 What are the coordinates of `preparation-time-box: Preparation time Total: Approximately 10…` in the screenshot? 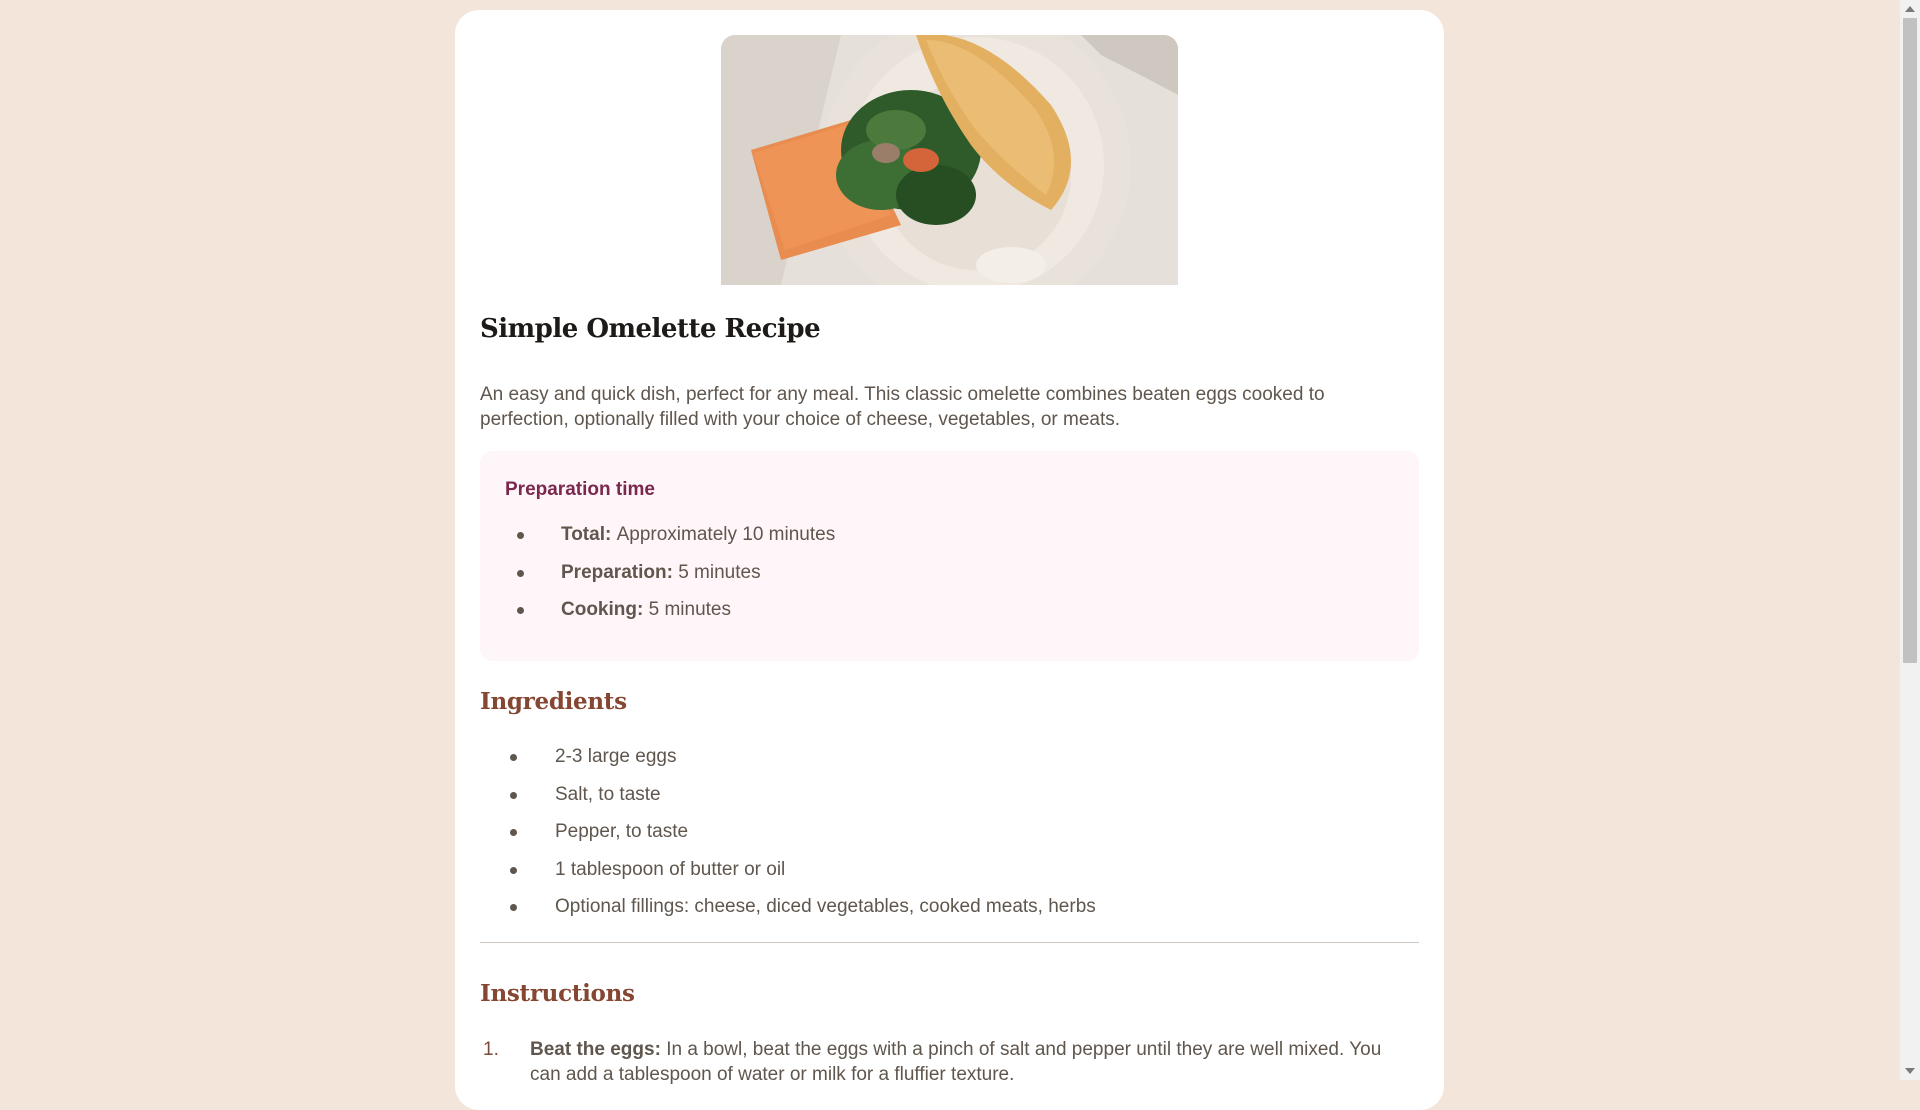 It's located at (949, 556).